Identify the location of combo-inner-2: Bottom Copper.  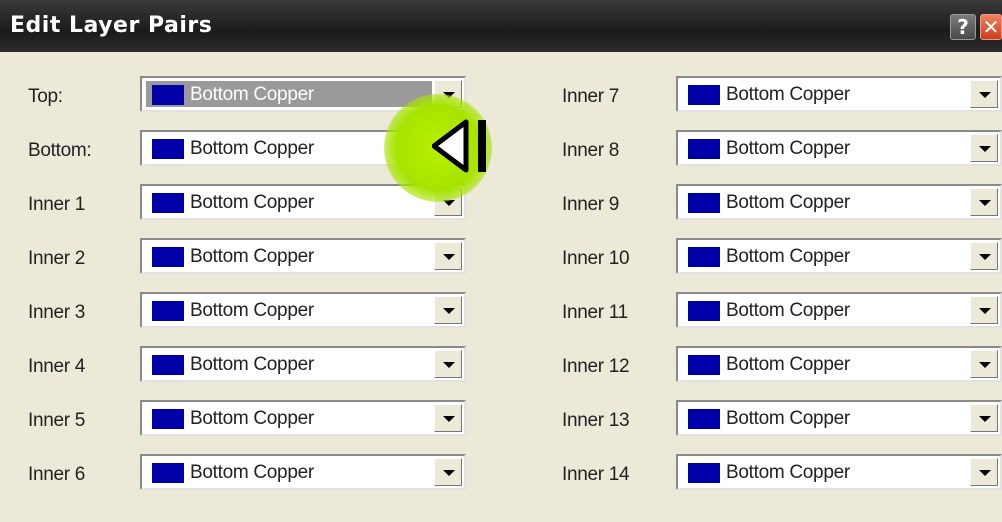
(303, 256).